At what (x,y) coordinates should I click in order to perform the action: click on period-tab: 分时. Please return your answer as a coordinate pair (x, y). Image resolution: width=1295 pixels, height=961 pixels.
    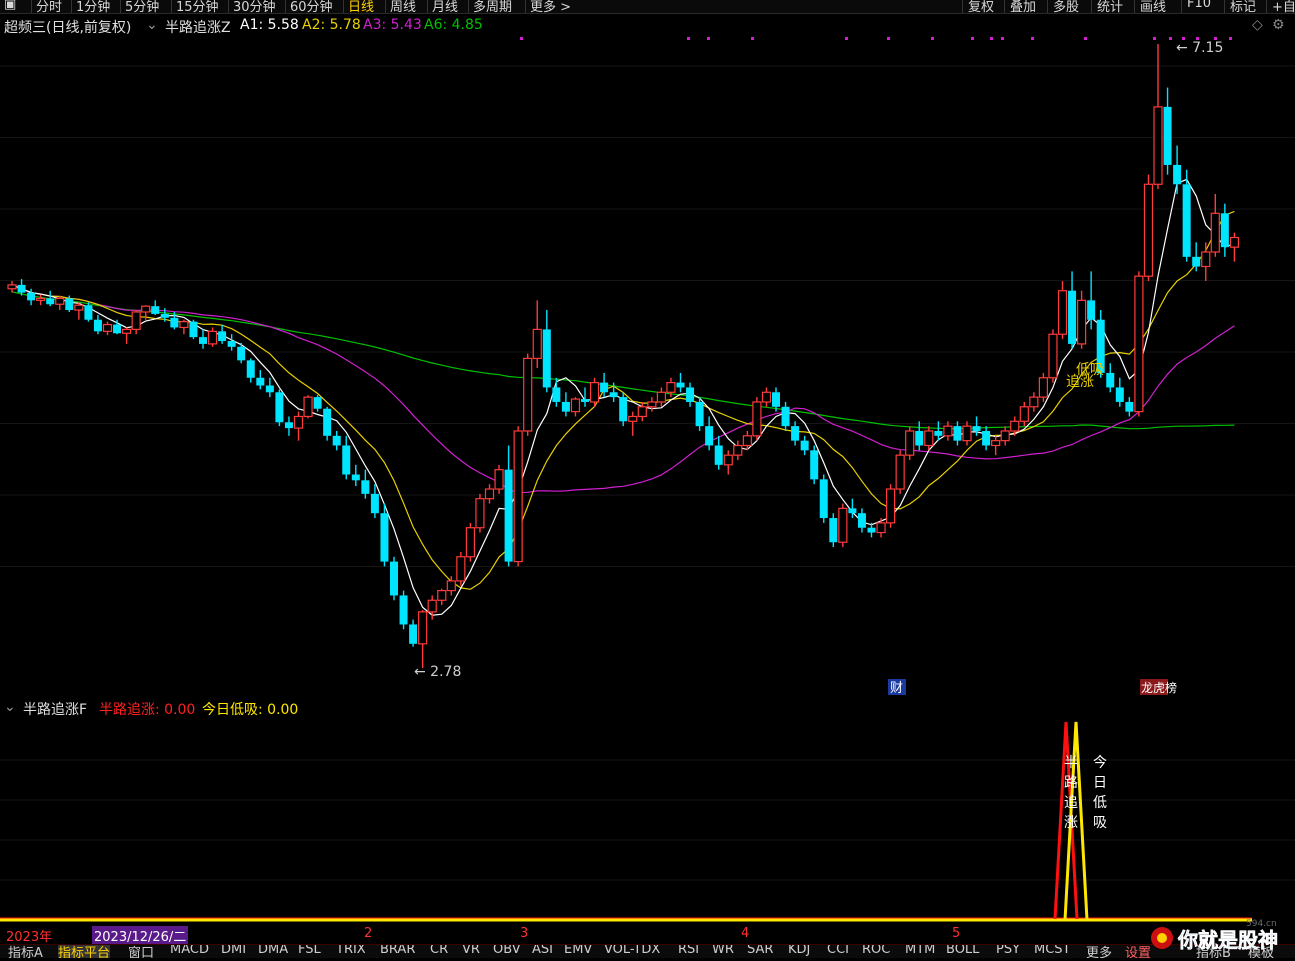
    Looking at the image, I should click on (49, 6).